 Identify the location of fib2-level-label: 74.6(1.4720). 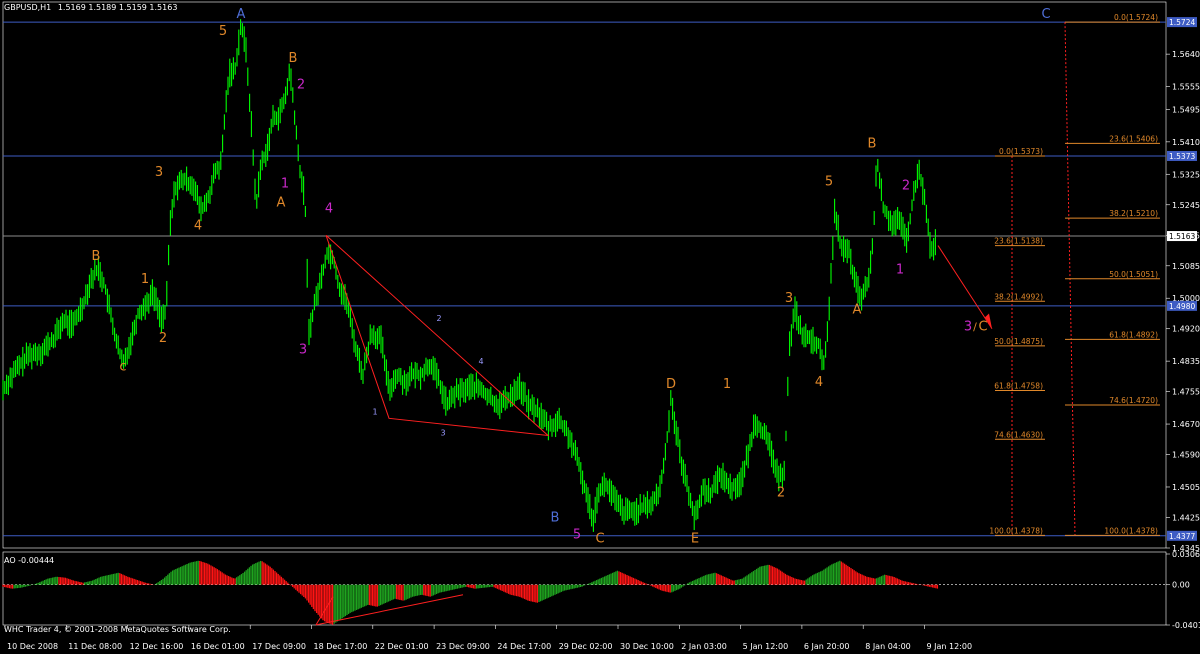
(1133, 400).